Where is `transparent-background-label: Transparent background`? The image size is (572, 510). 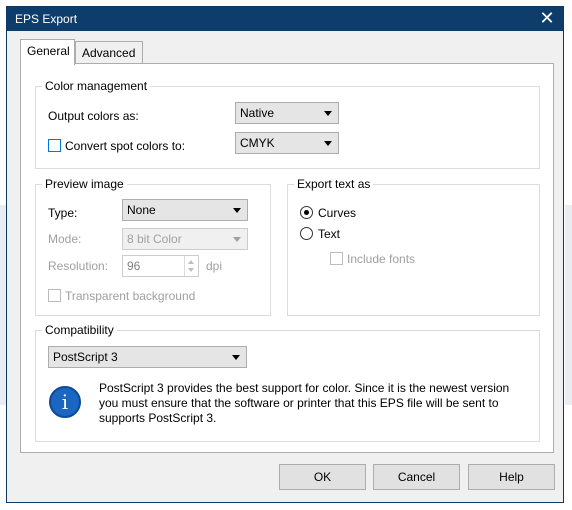
transparent-background-label: Transparent background is located at coordinates (130, 296).